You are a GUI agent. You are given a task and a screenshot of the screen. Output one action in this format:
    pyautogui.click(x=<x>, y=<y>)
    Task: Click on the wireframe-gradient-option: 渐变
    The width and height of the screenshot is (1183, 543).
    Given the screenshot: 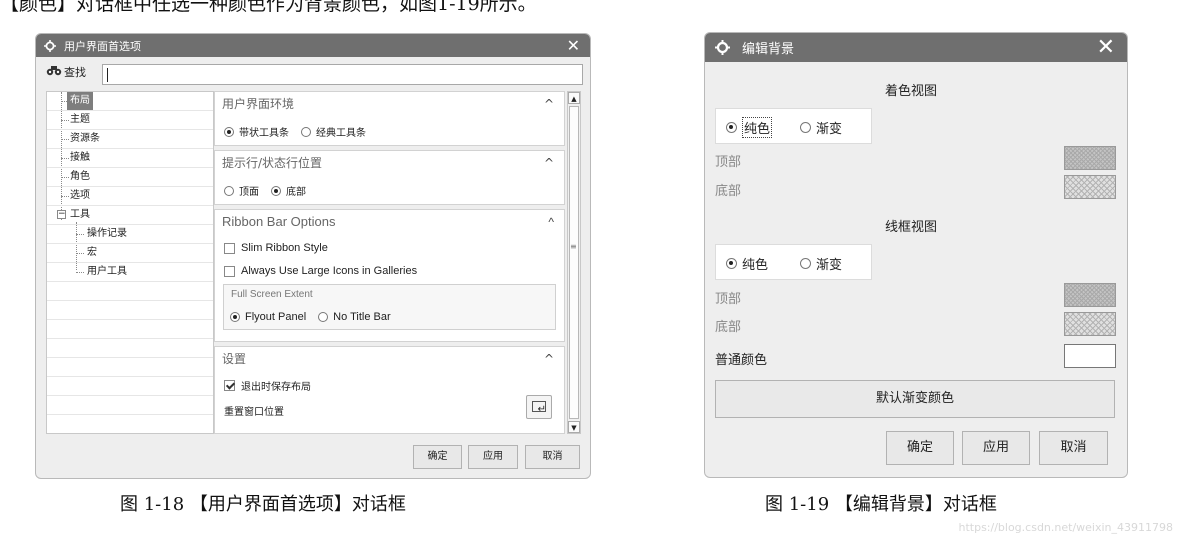 What is the action you would take?
    pyautogui.click(x=821, y=263)
    